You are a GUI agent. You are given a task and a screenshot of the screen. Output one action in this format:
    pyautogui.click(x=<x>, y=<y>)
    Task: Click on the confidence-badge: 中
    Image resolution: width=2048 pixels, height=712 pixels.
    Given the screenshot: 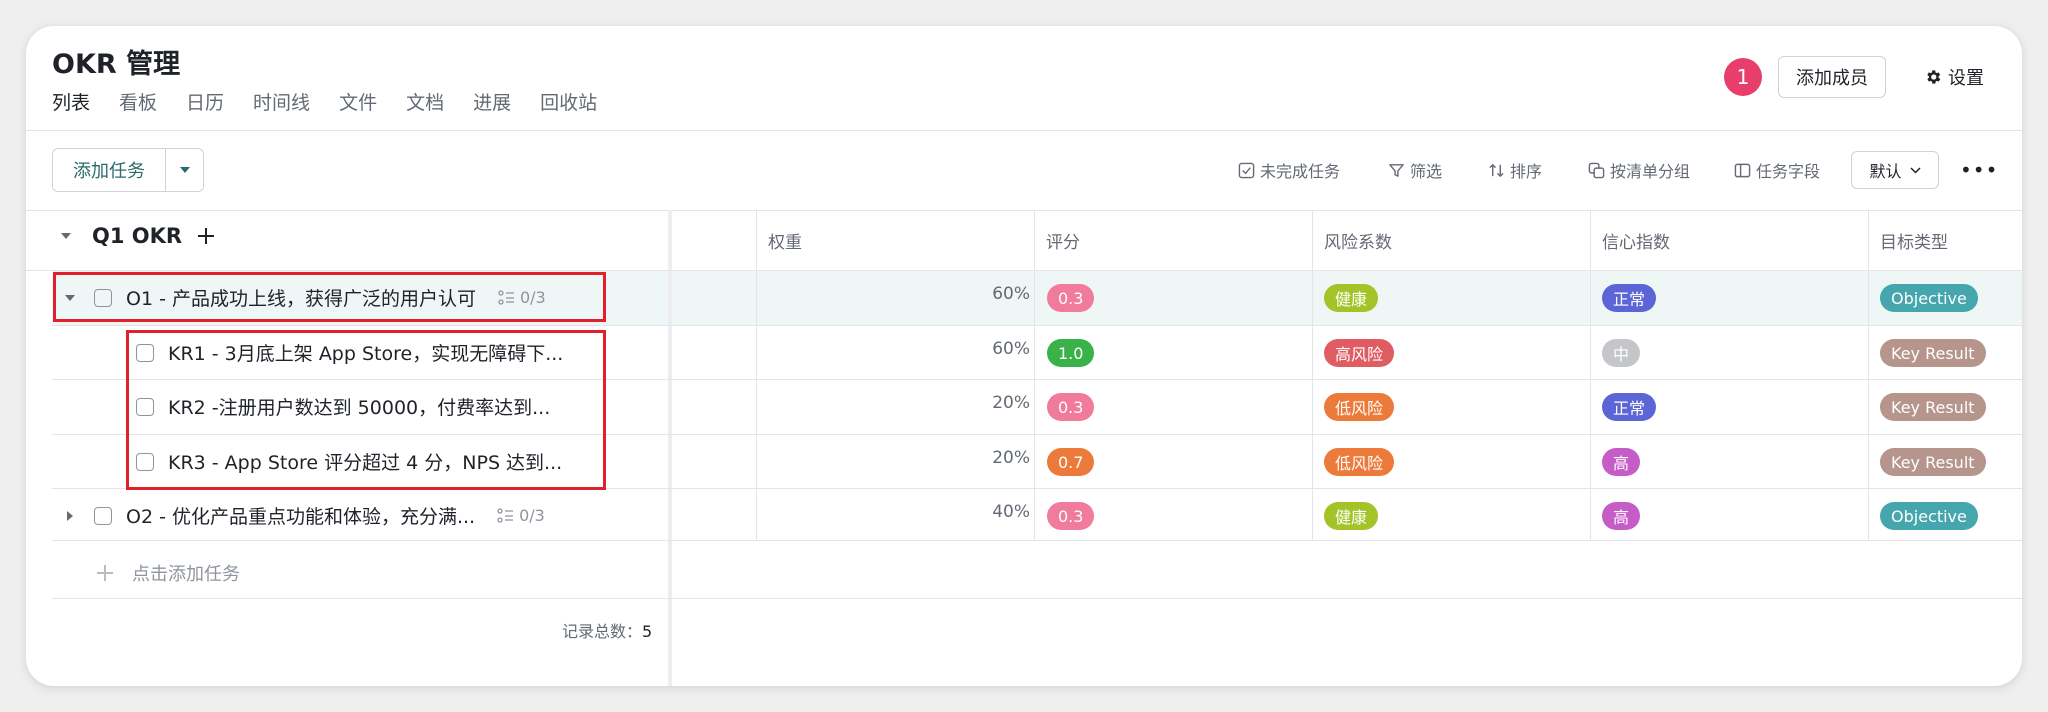 What is the action you would take?
    pyautogui.click(x=1621, y=353)
    